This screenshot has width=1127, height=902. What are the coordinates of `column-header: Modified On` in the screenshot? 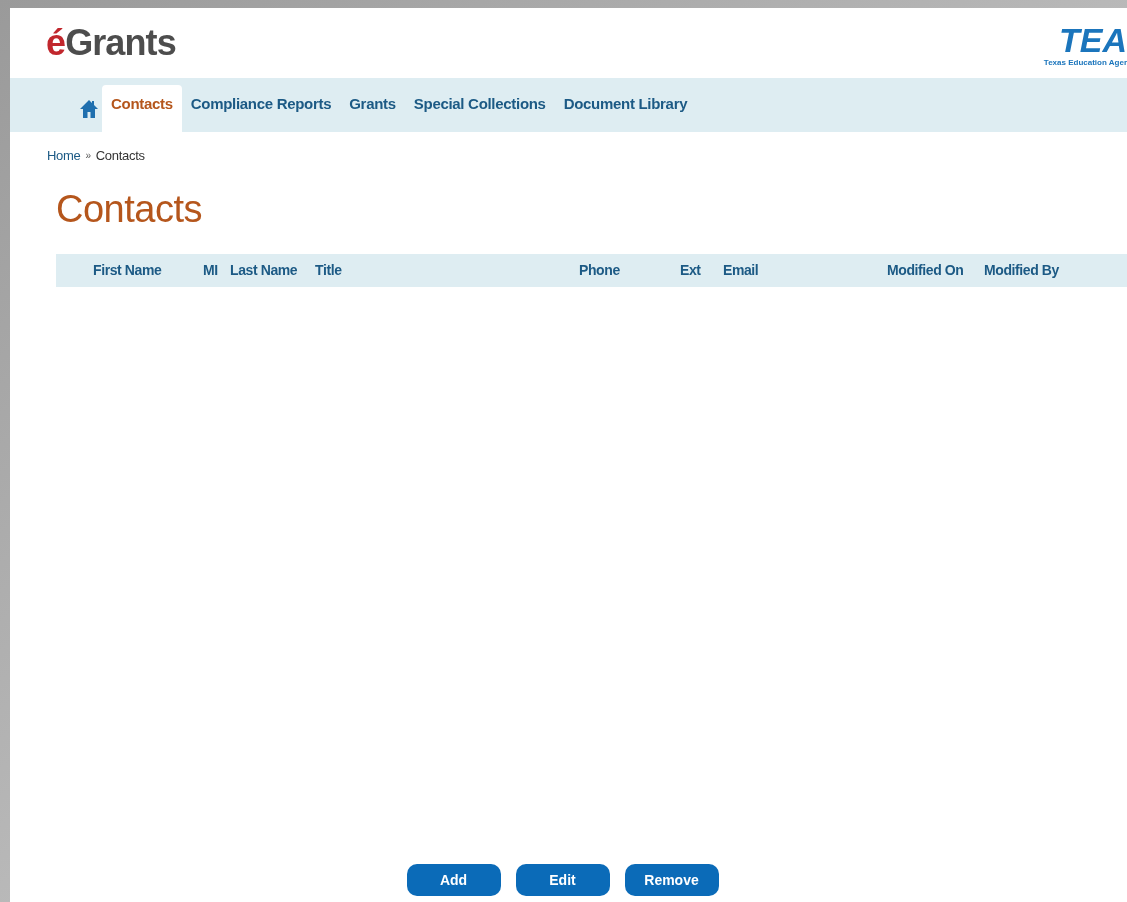 It's located at (926, 270).